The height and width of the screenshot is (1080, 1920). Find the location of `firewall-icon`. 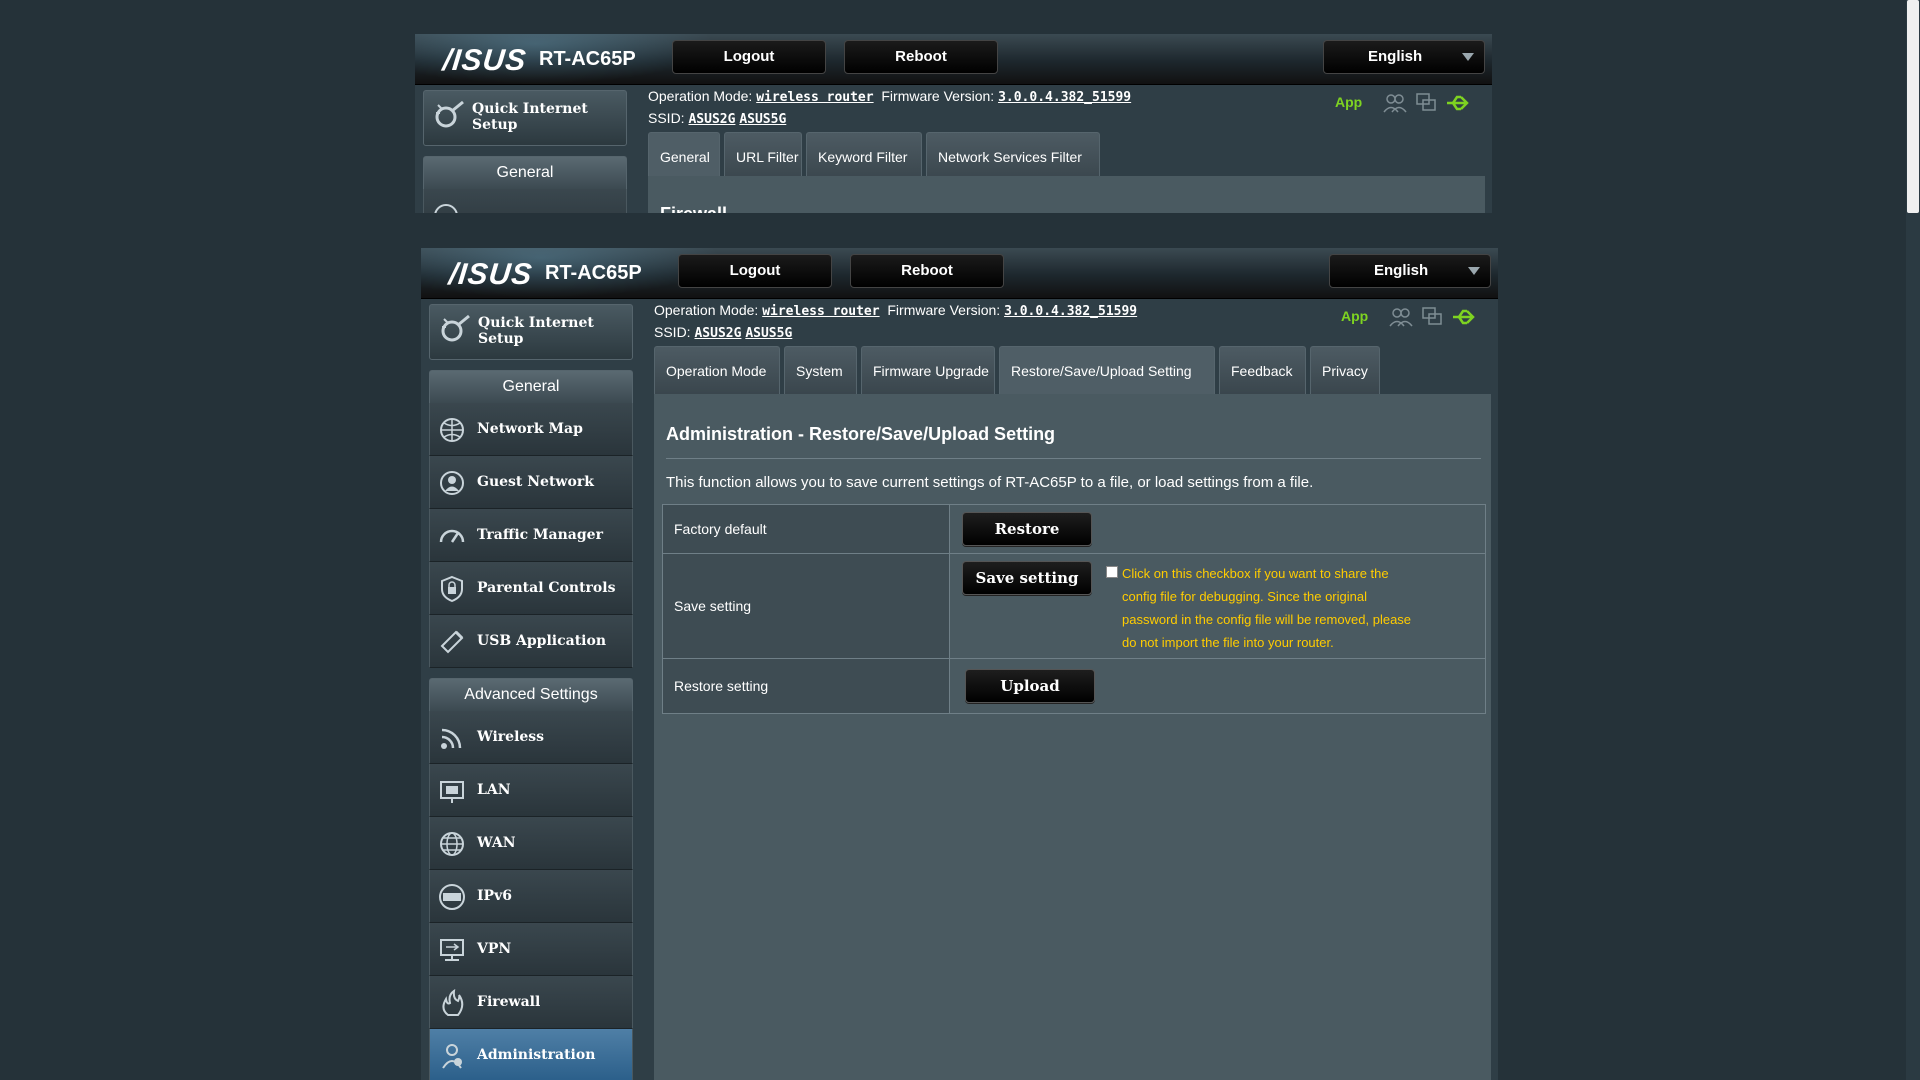

firewall-icon is located at coordinates (453, 1002).